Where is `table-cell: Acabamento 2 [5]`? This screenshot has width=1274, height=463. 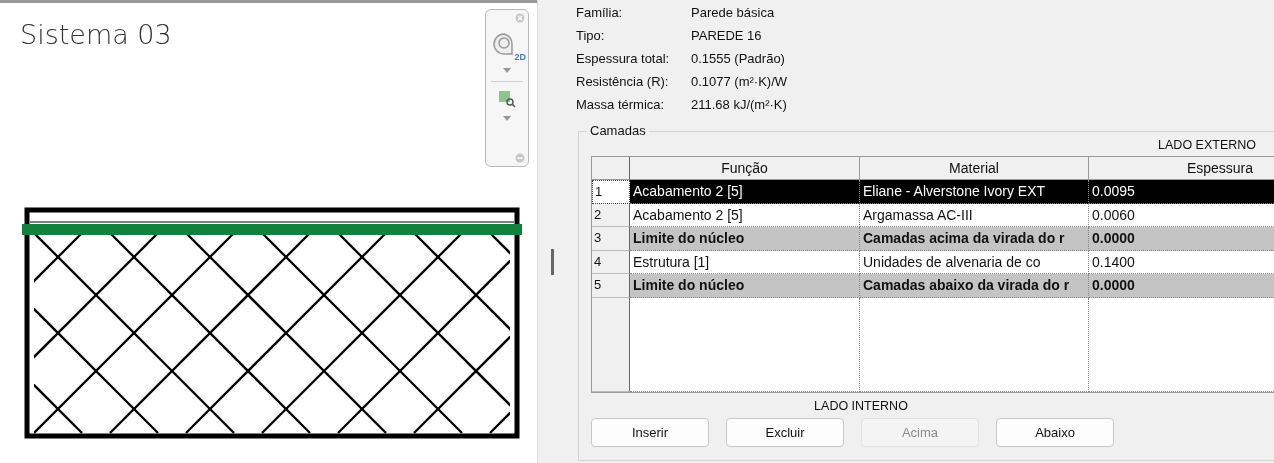 table-cell: Acabamento 2 [5] is located at coordinates (745, 192).